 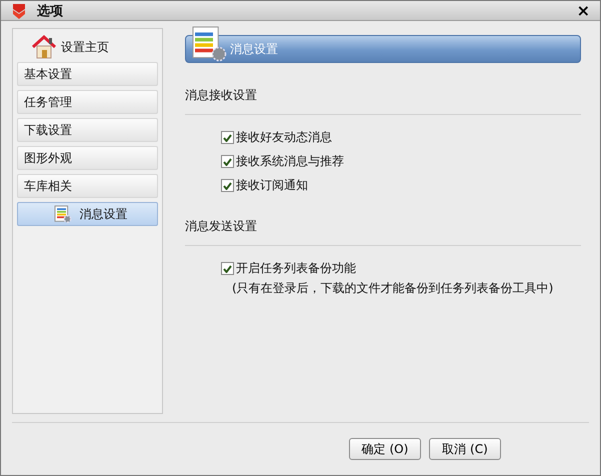 I want to click on window-title: 选项, so click(x=50, y=11).